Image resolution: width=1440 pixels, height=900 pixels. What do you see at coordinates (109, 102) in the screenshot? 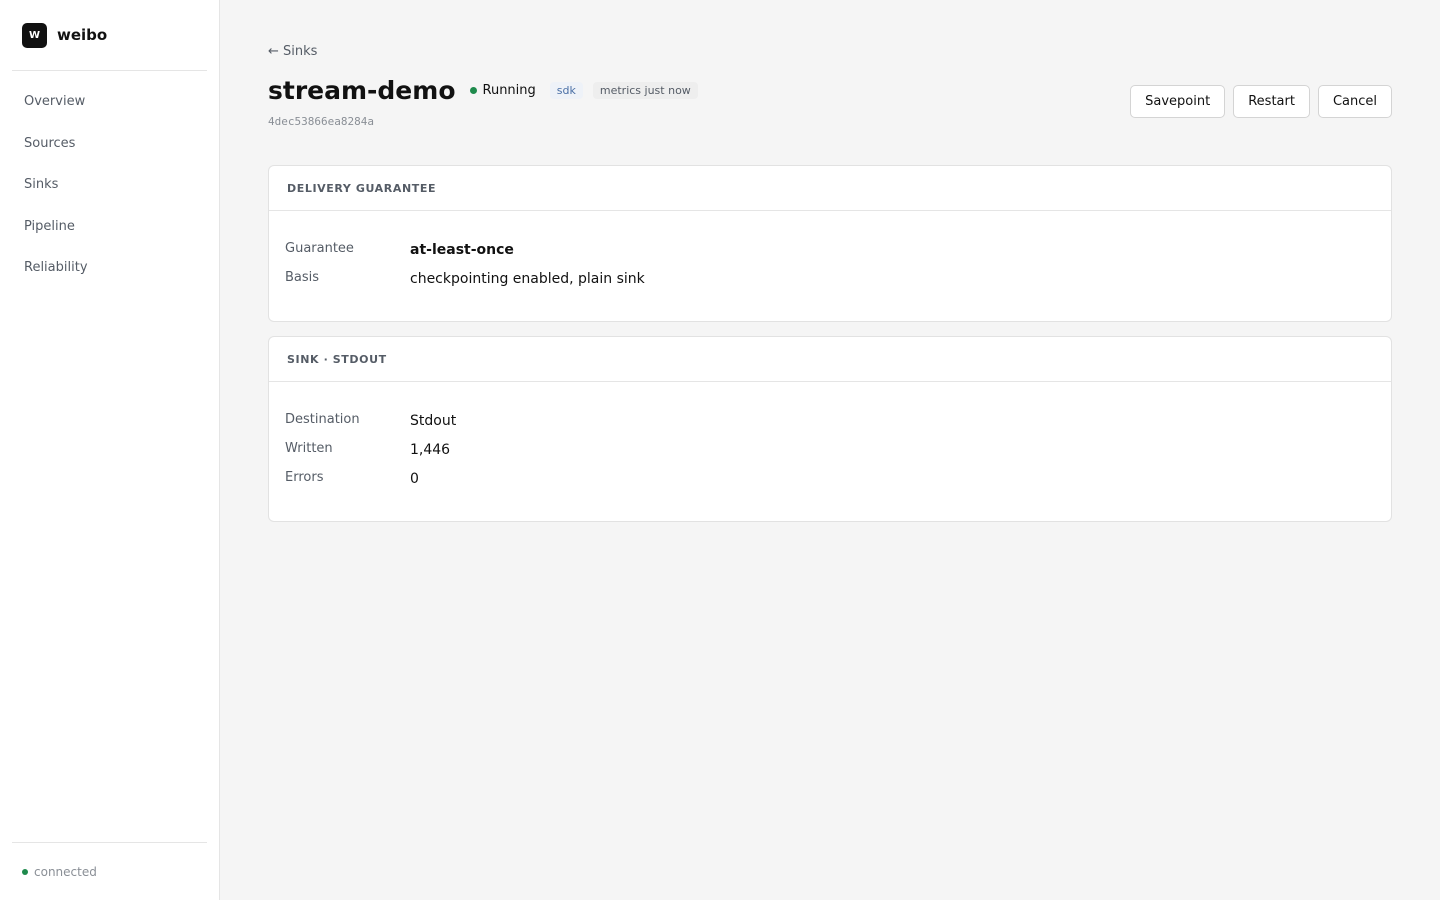
I see `sidebar-item-overview: Overview` at bounding box center [109, 102].